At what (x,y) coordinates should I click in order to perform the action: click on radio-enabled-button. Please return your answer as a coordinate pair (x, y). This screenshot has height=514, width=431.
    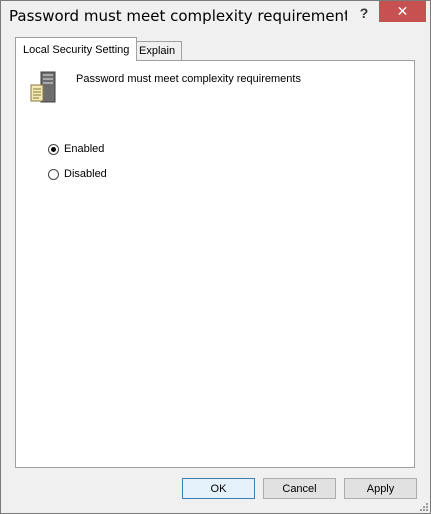
    Looking at the image, I should click on (53, 149).